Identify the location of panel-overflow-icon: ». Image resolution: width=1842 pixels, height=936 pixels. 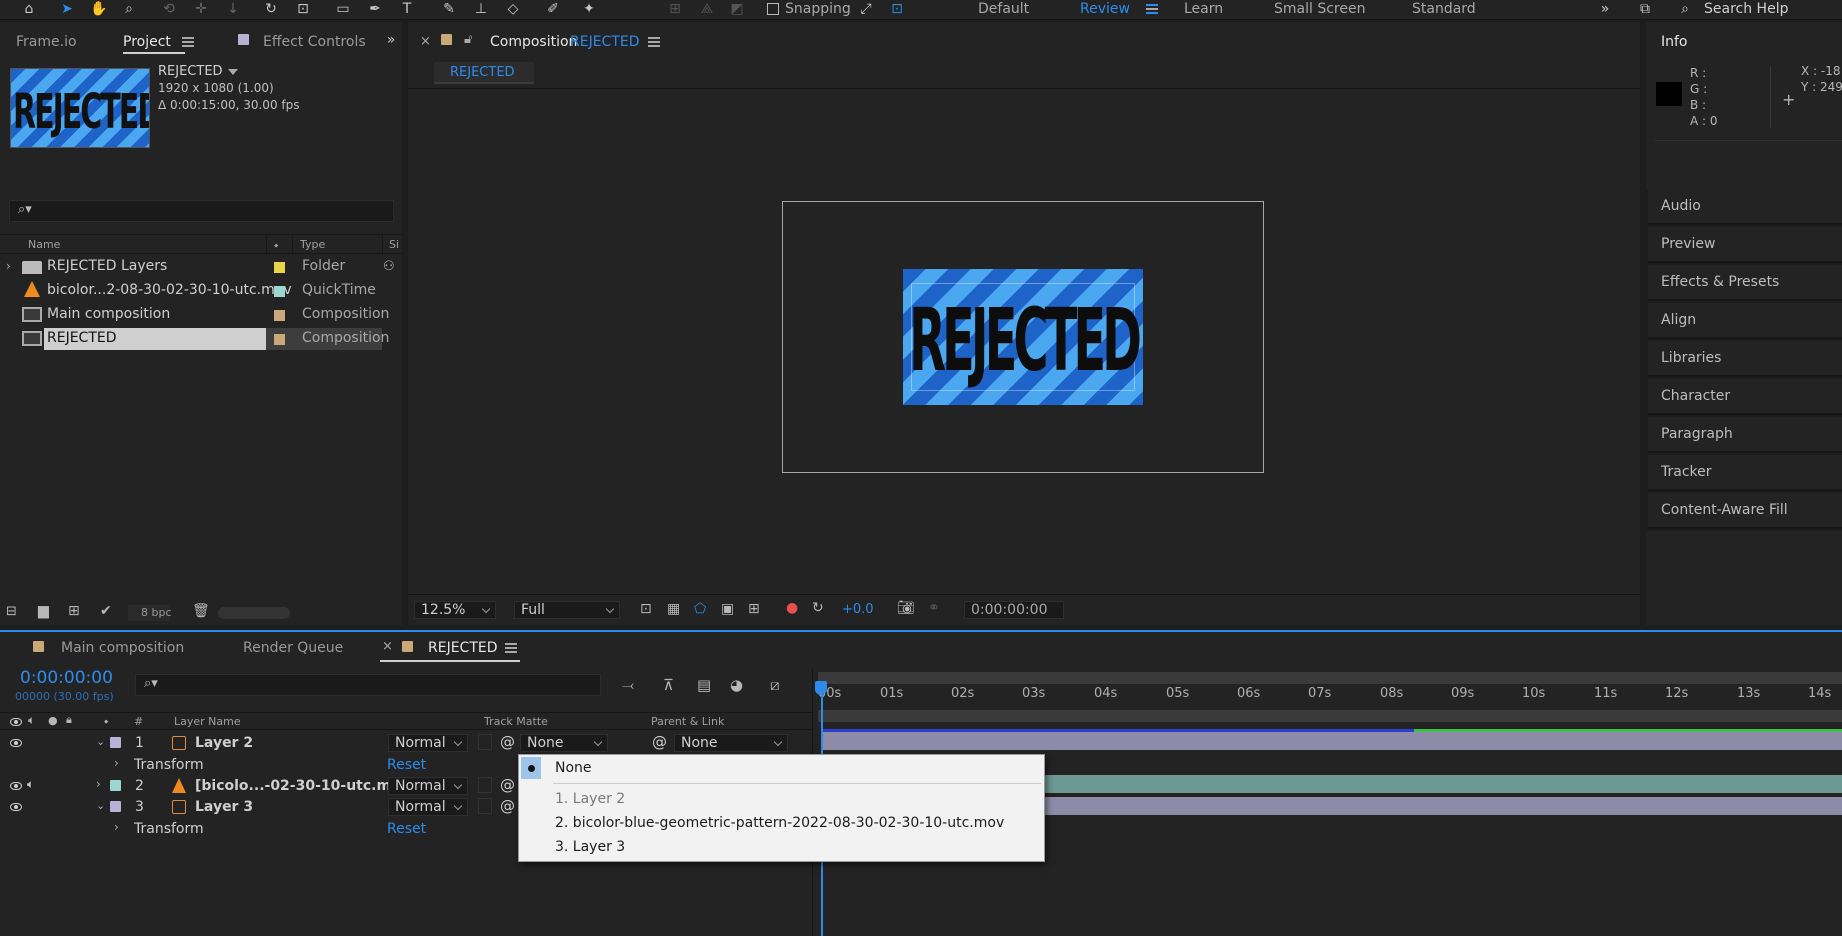
(391, 40).